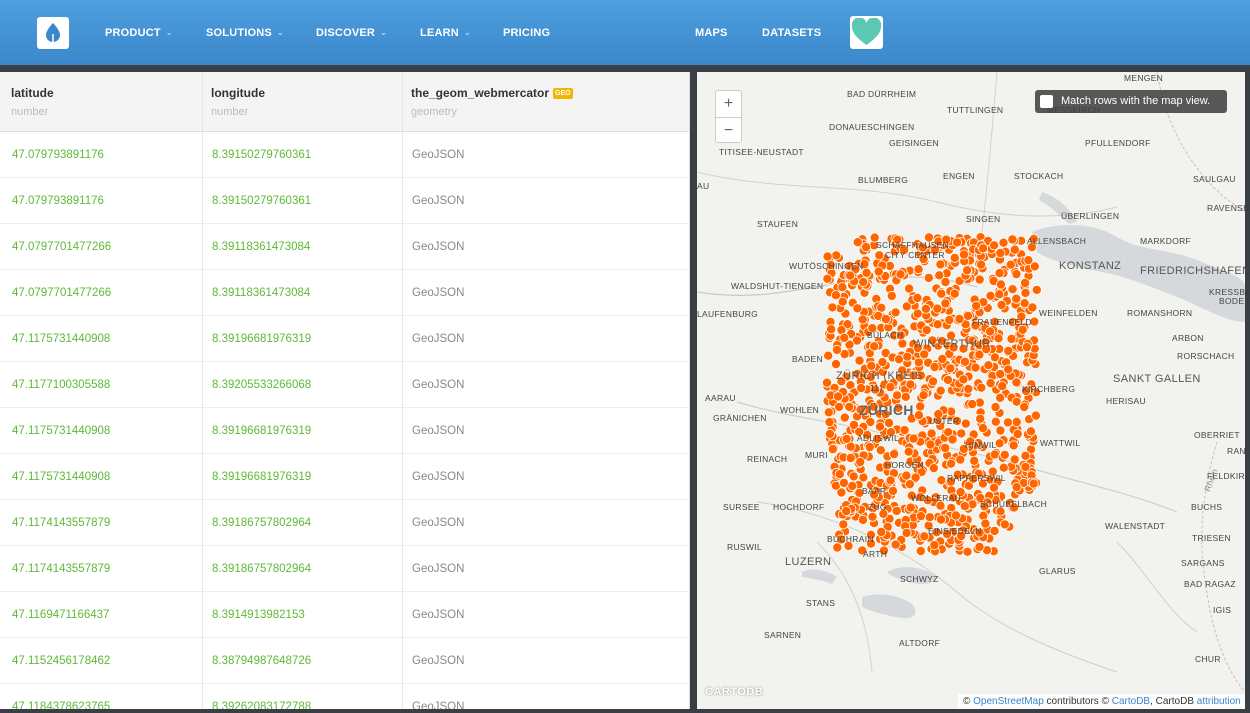 The image size is (1250, 713). I want to click on zoom-out-button: −, so click(728, 130).